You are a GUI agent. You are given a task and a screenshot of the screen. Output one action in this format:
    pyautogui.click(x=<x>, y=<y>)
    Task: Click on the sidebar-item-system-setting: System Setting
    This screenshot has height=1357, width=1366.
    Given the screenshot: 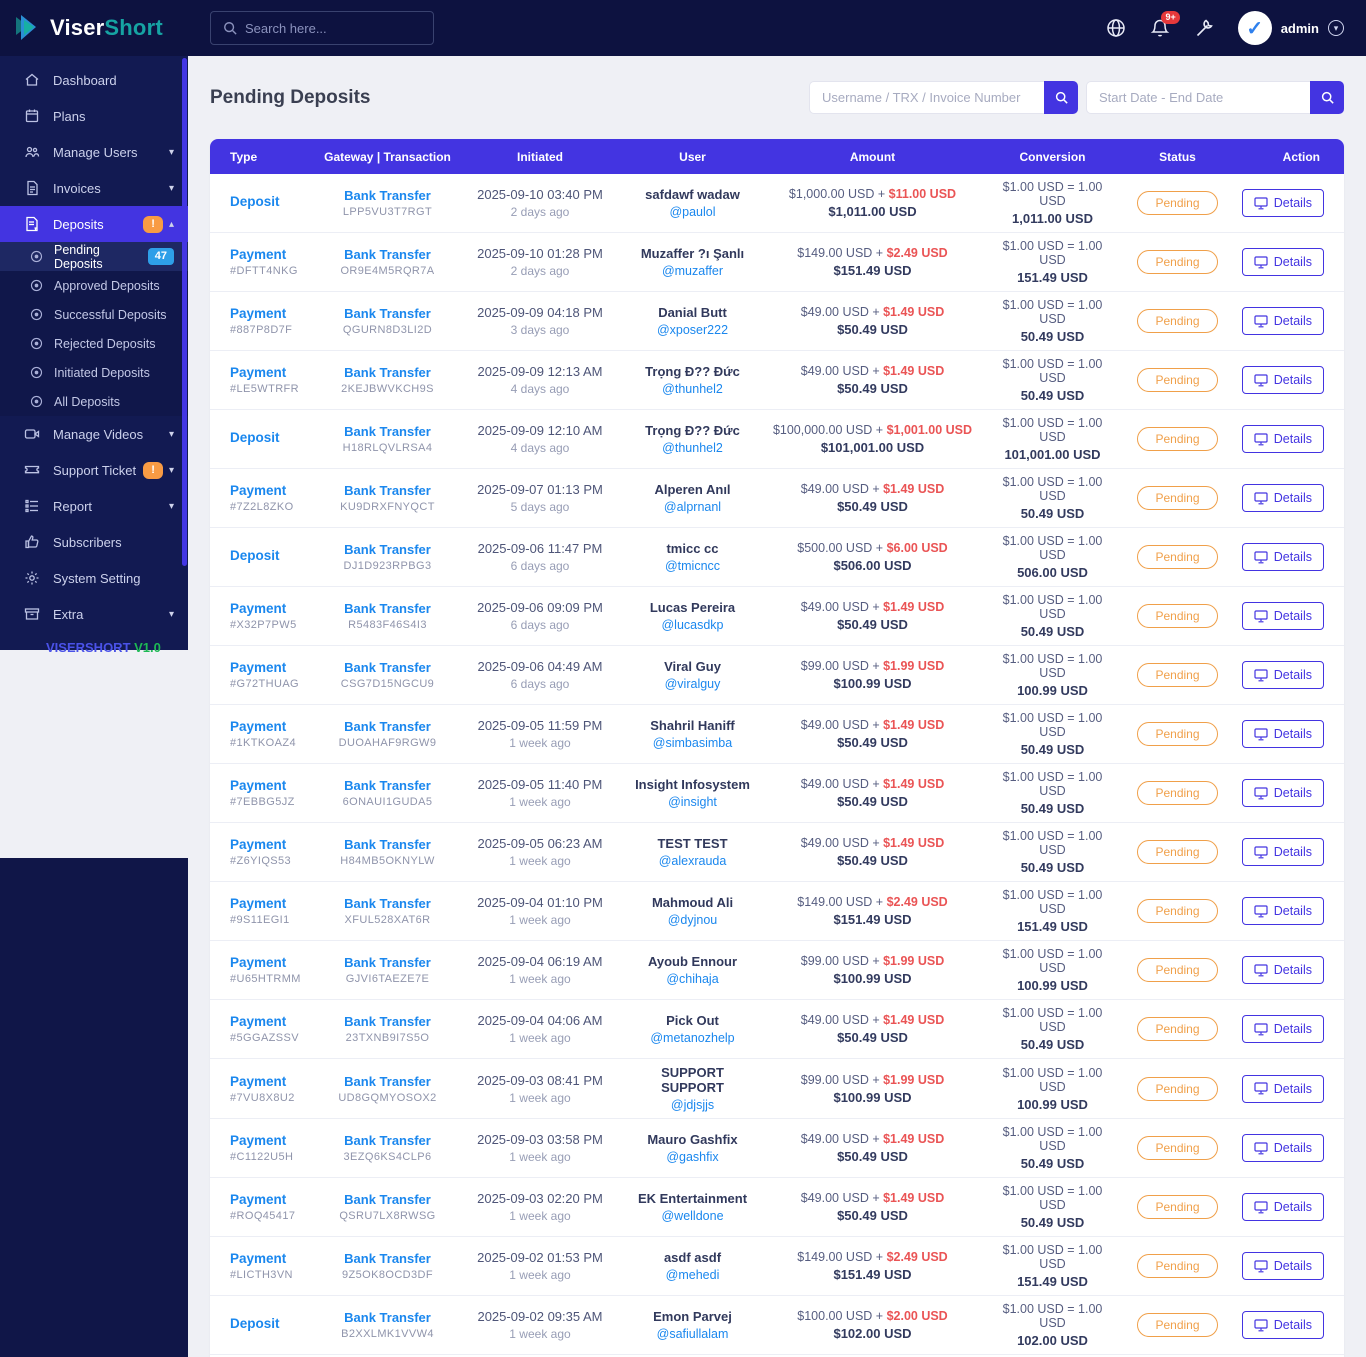 What is the action you would take?
    pyautogui.click(x=94, y=578)
    